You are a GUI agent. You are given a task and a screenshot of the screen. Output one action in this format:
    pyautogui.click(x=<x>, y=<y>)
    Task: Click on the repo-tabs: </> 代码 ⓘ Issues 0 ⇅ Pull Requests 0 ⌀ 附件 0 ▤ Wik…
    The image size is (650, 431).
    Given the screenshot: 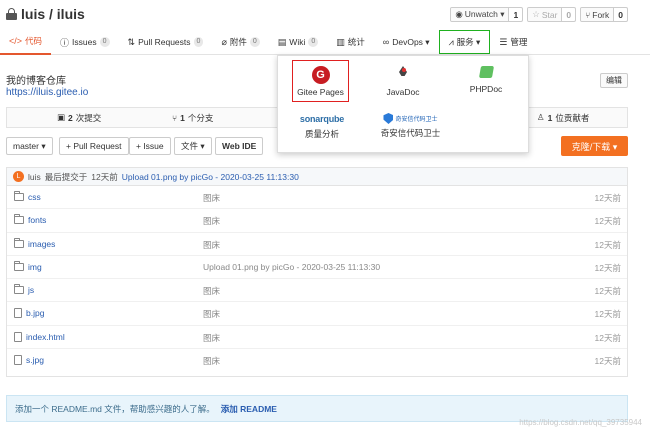 What is the action you would take?
    pyautogui.click(x=325, y=42)
    